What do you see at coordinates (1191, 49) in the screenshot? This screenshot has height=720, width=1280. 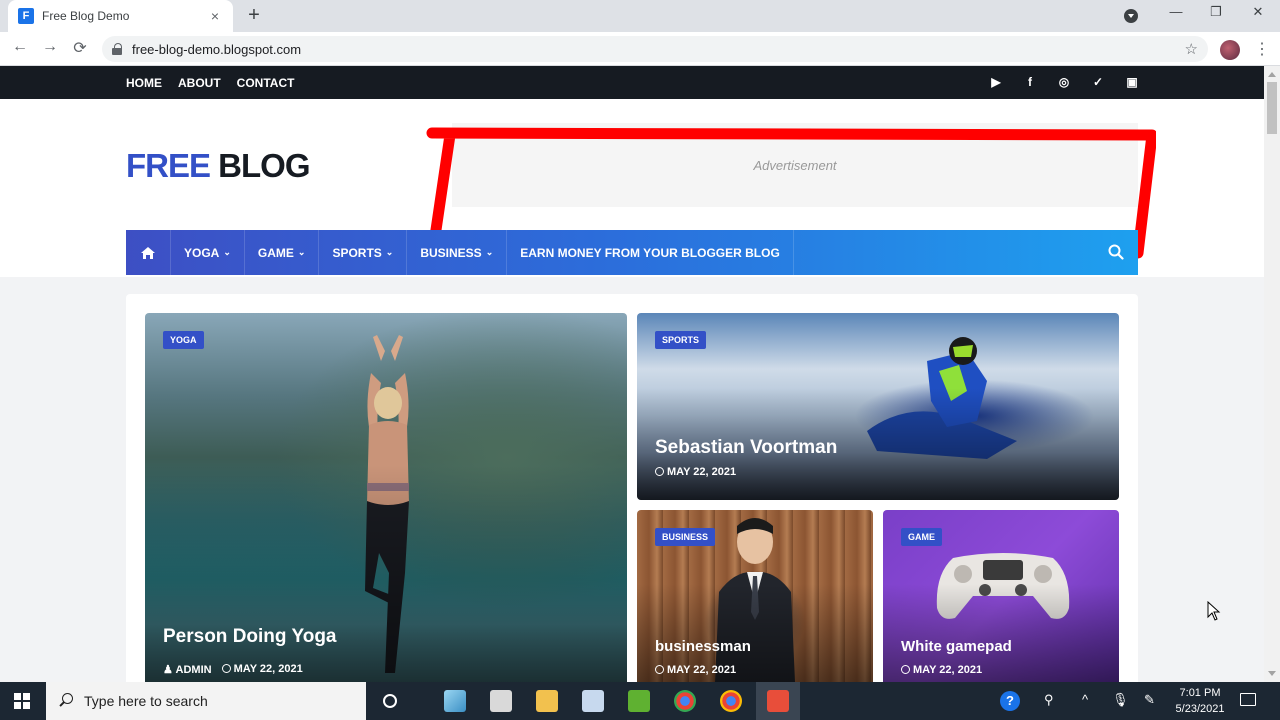 I see `bookmark-star-icon: ☆` at bounding box center [1191, 49].